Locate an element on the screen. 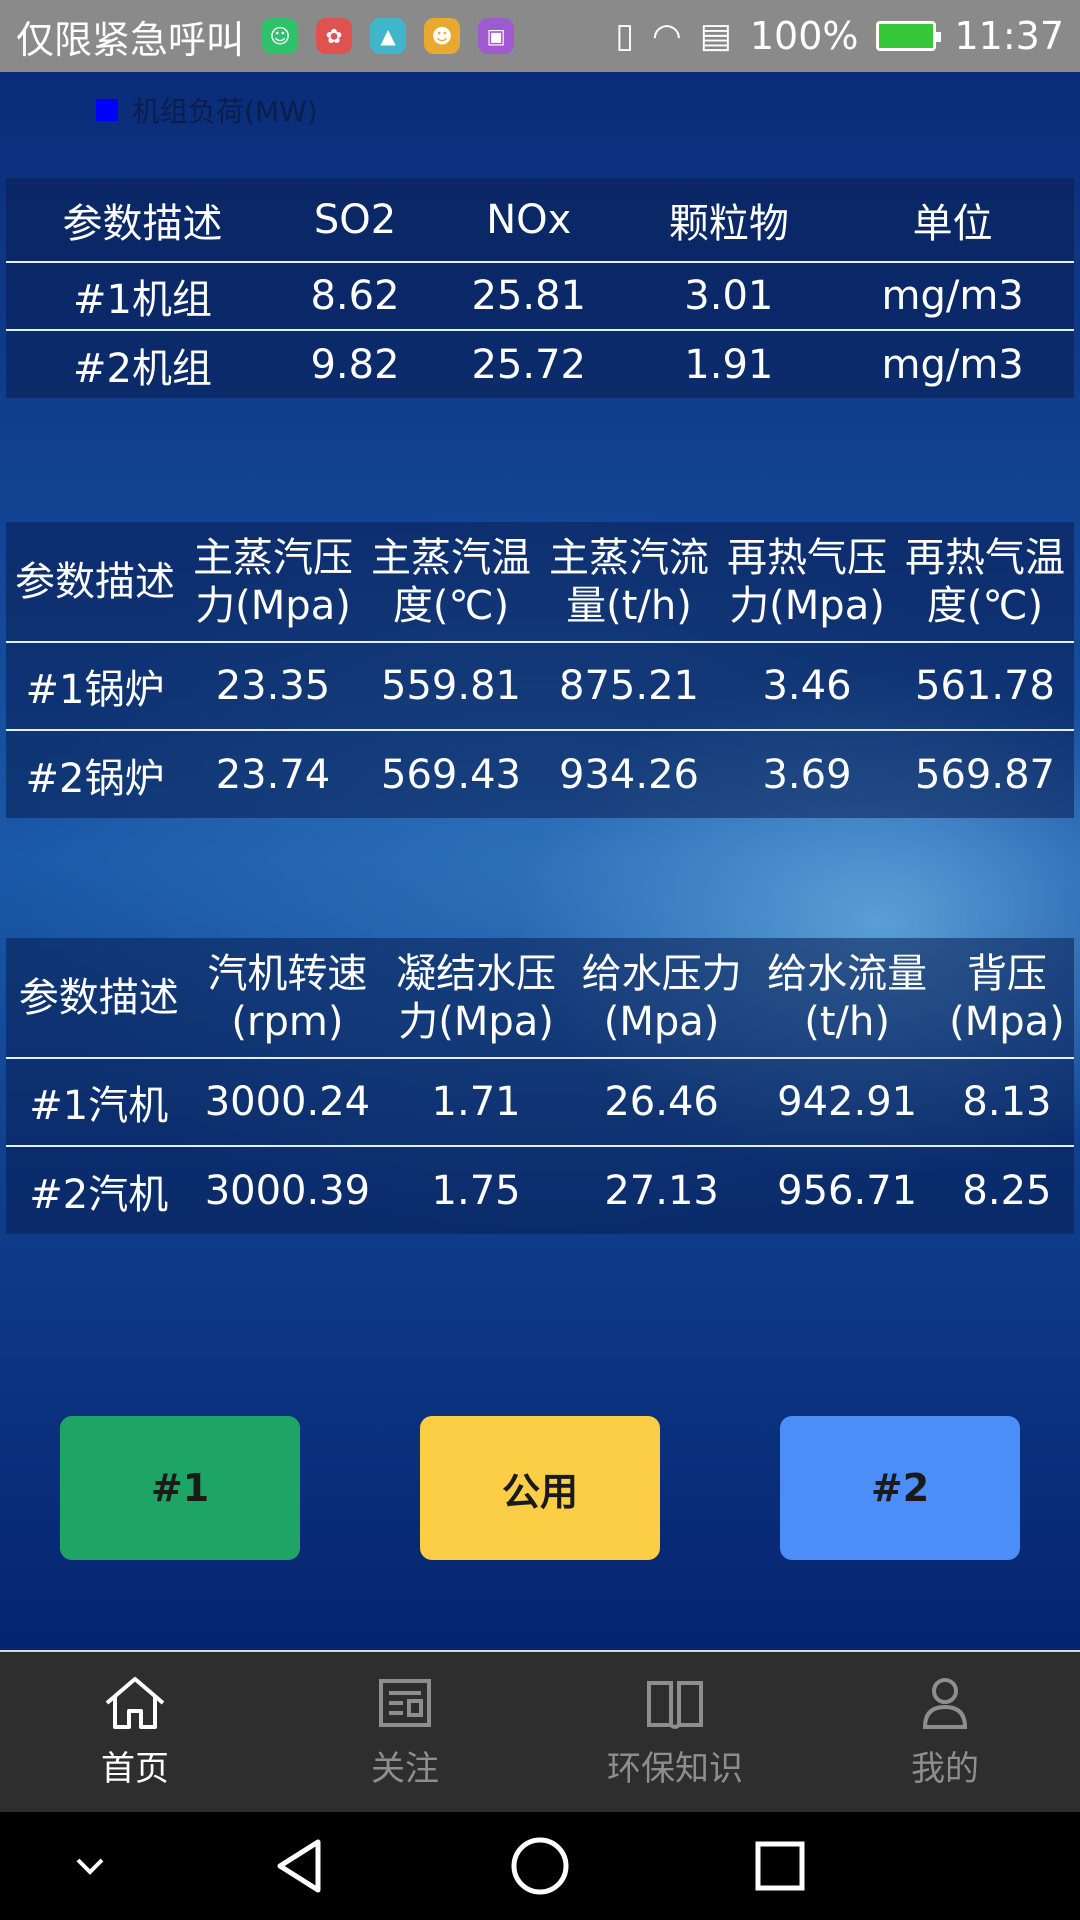 This screenshot has height=1920, width=1080. column-header: SO2 is located at coordinates (355, 220).